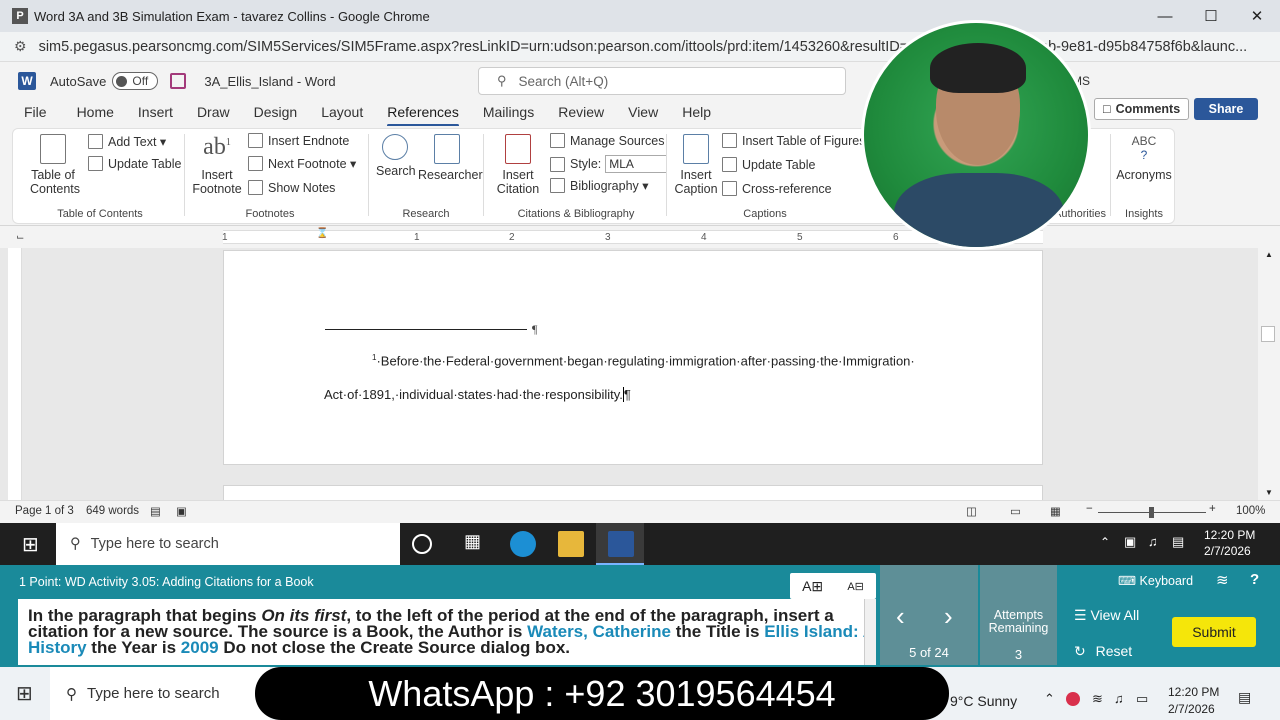 Image resolution: width=1280 pixels, height=720 pixels. What do you see at coordinates (1212, 509) in the screenshot?
I see `zoom-in-icon: +` at bounding box center [1212, 509].